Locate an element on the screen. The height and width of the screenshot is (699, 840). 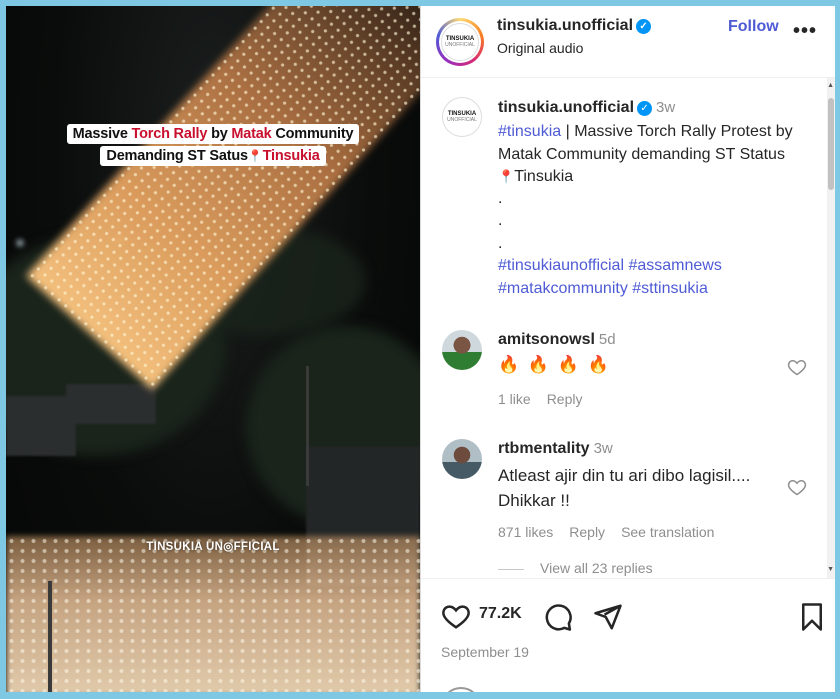
bookmark-save-icon is located at coordinates (812, 617).